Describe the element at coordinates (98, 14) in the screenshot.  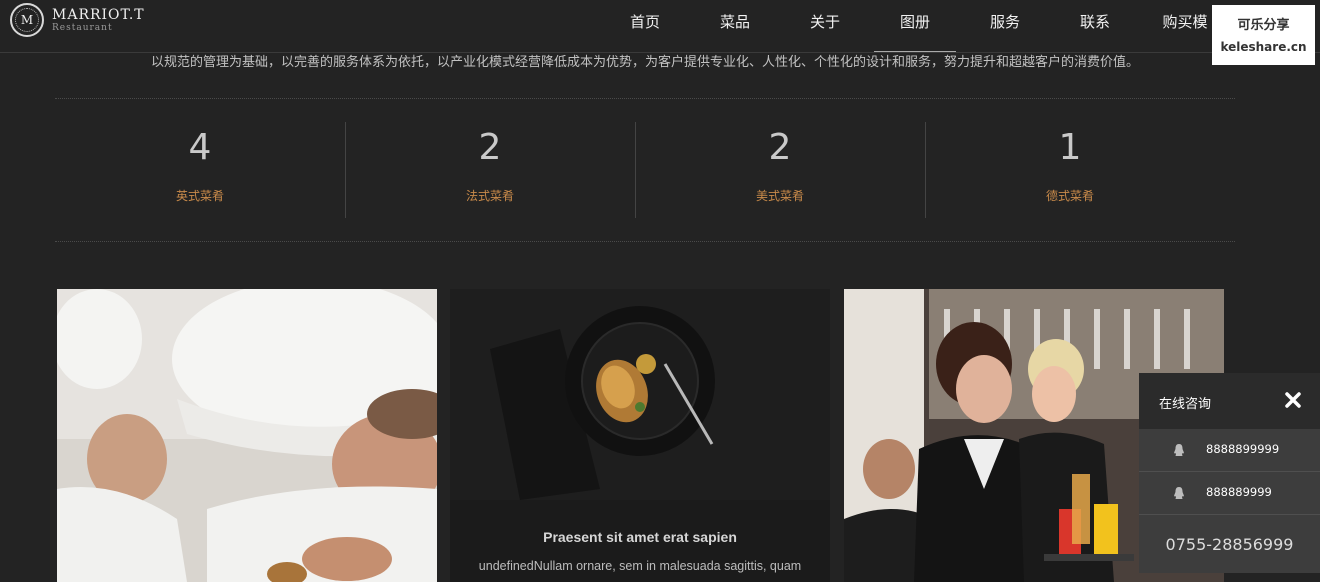
I see `logo-name: MARRIOT.T` at that location.